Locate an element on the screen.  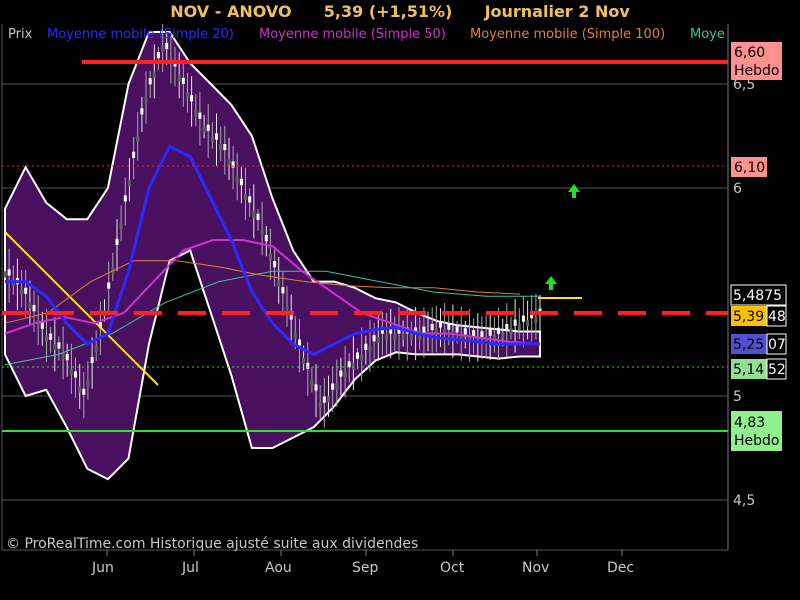
price-tag-5-39: 5,39 48 is located at coordinates (759, 316).